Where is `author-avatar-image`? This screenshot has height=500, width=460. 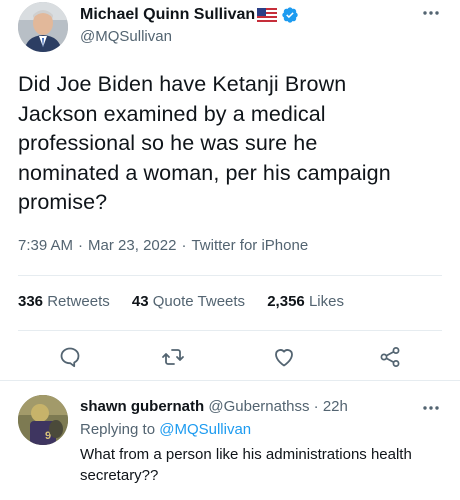 author-avatar-image is located at coordinates (43, 27).